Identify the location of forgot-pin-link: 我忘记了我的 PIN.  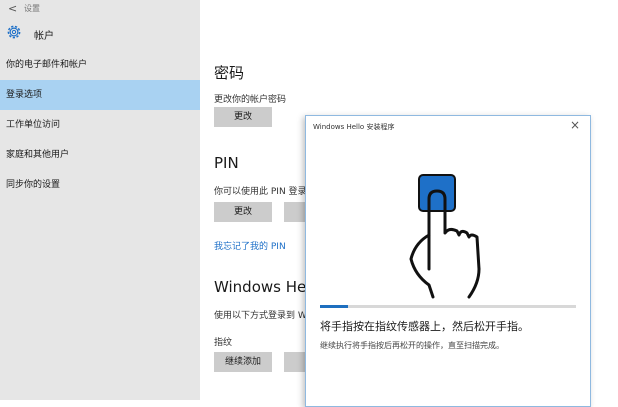
(250, 245).